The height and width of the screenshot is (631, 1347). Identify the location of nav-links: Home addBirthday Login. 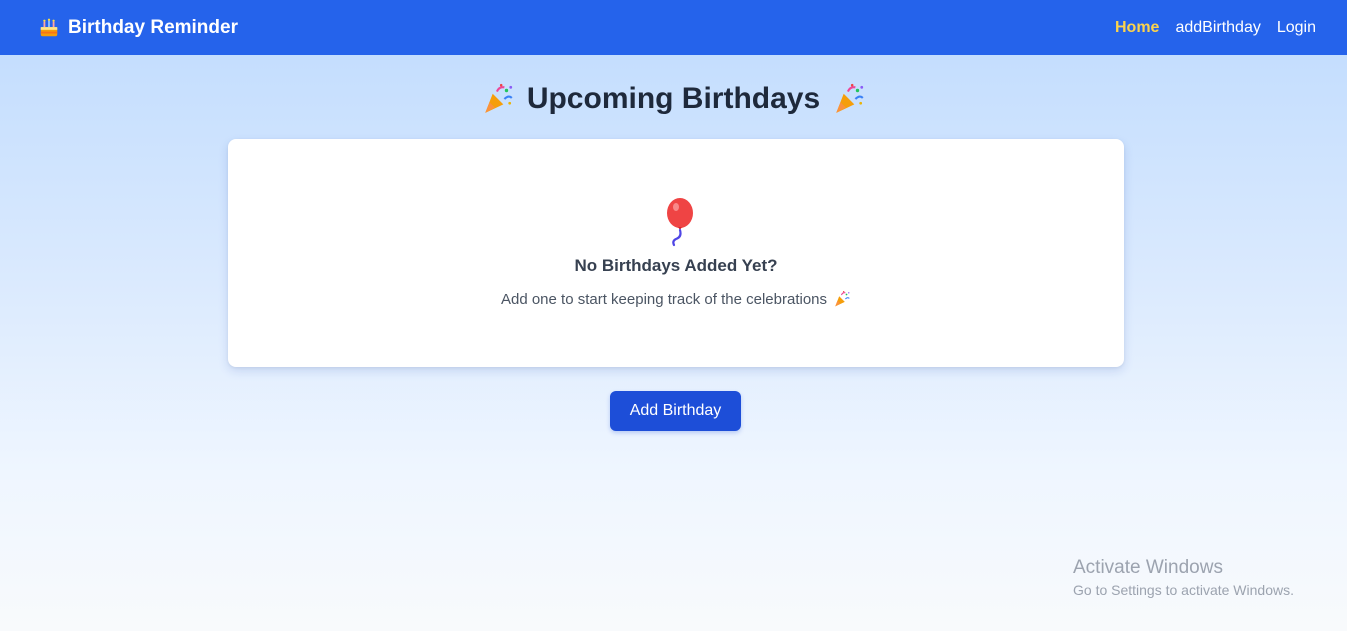
(1215, 28).